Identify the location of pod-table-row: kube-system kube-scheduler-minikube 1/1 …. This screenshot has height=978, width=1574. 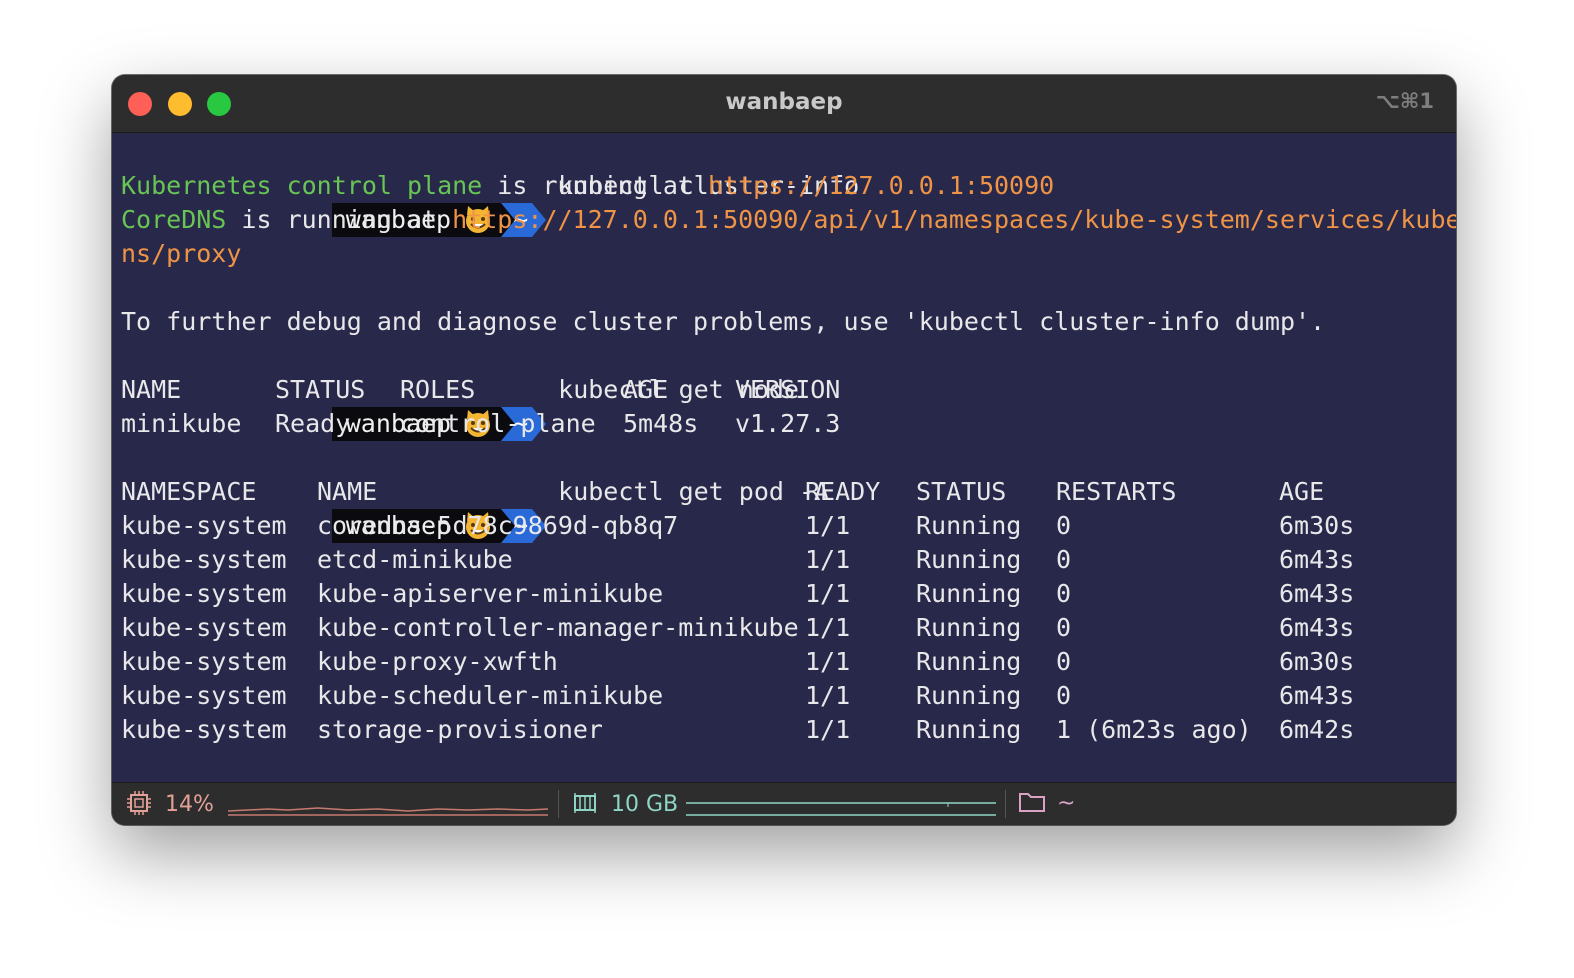
(788, 696).